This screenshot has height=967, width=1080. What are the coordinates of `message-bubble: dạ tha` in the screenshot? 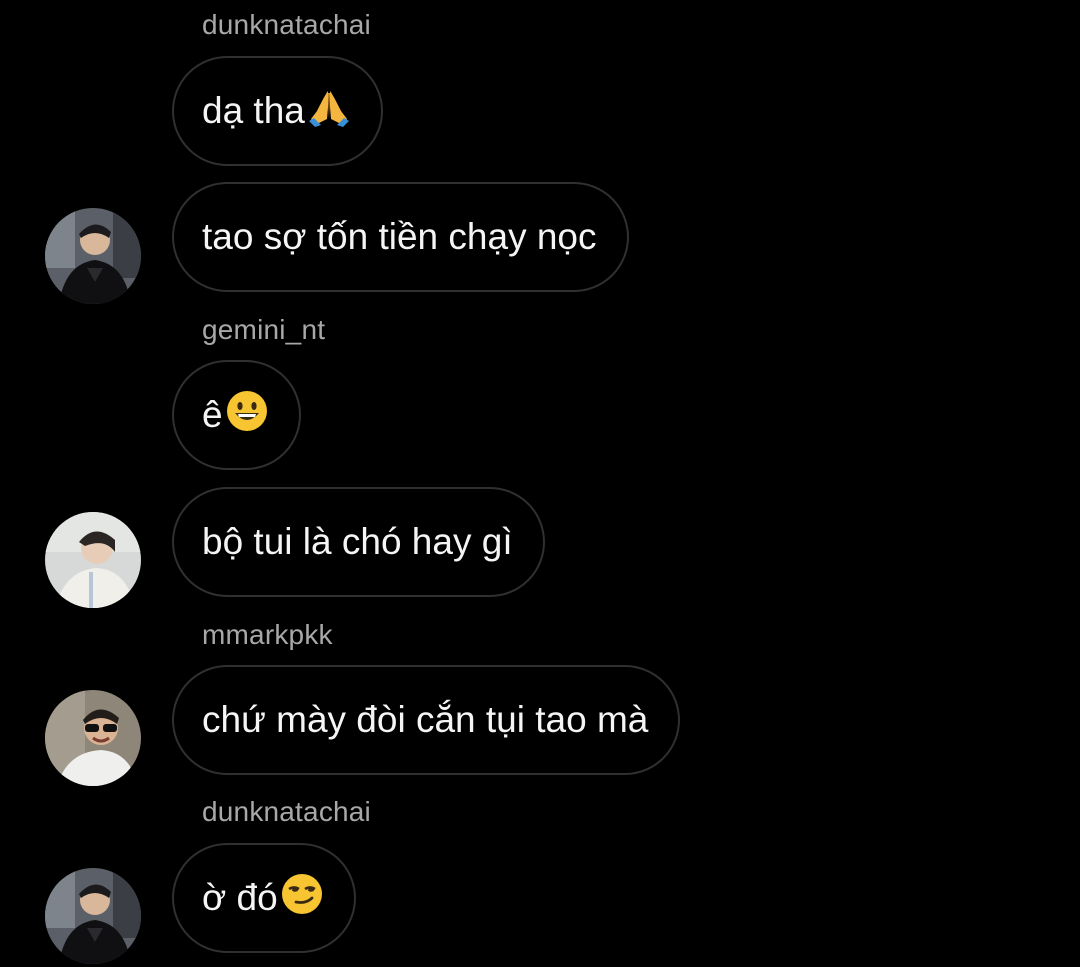 It's located at (277, 111).